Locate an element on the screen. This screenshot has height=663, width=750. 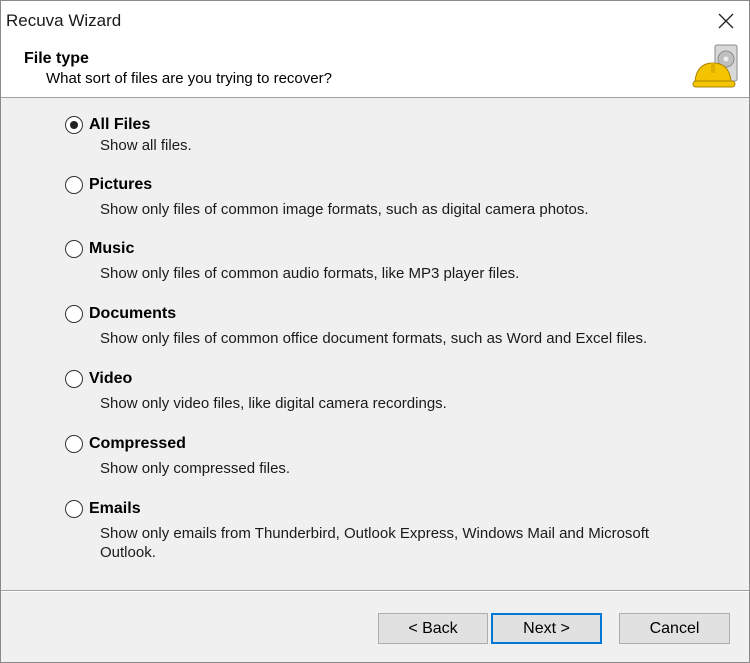
option-description: Show all files. is located at coordinates (146, 145).